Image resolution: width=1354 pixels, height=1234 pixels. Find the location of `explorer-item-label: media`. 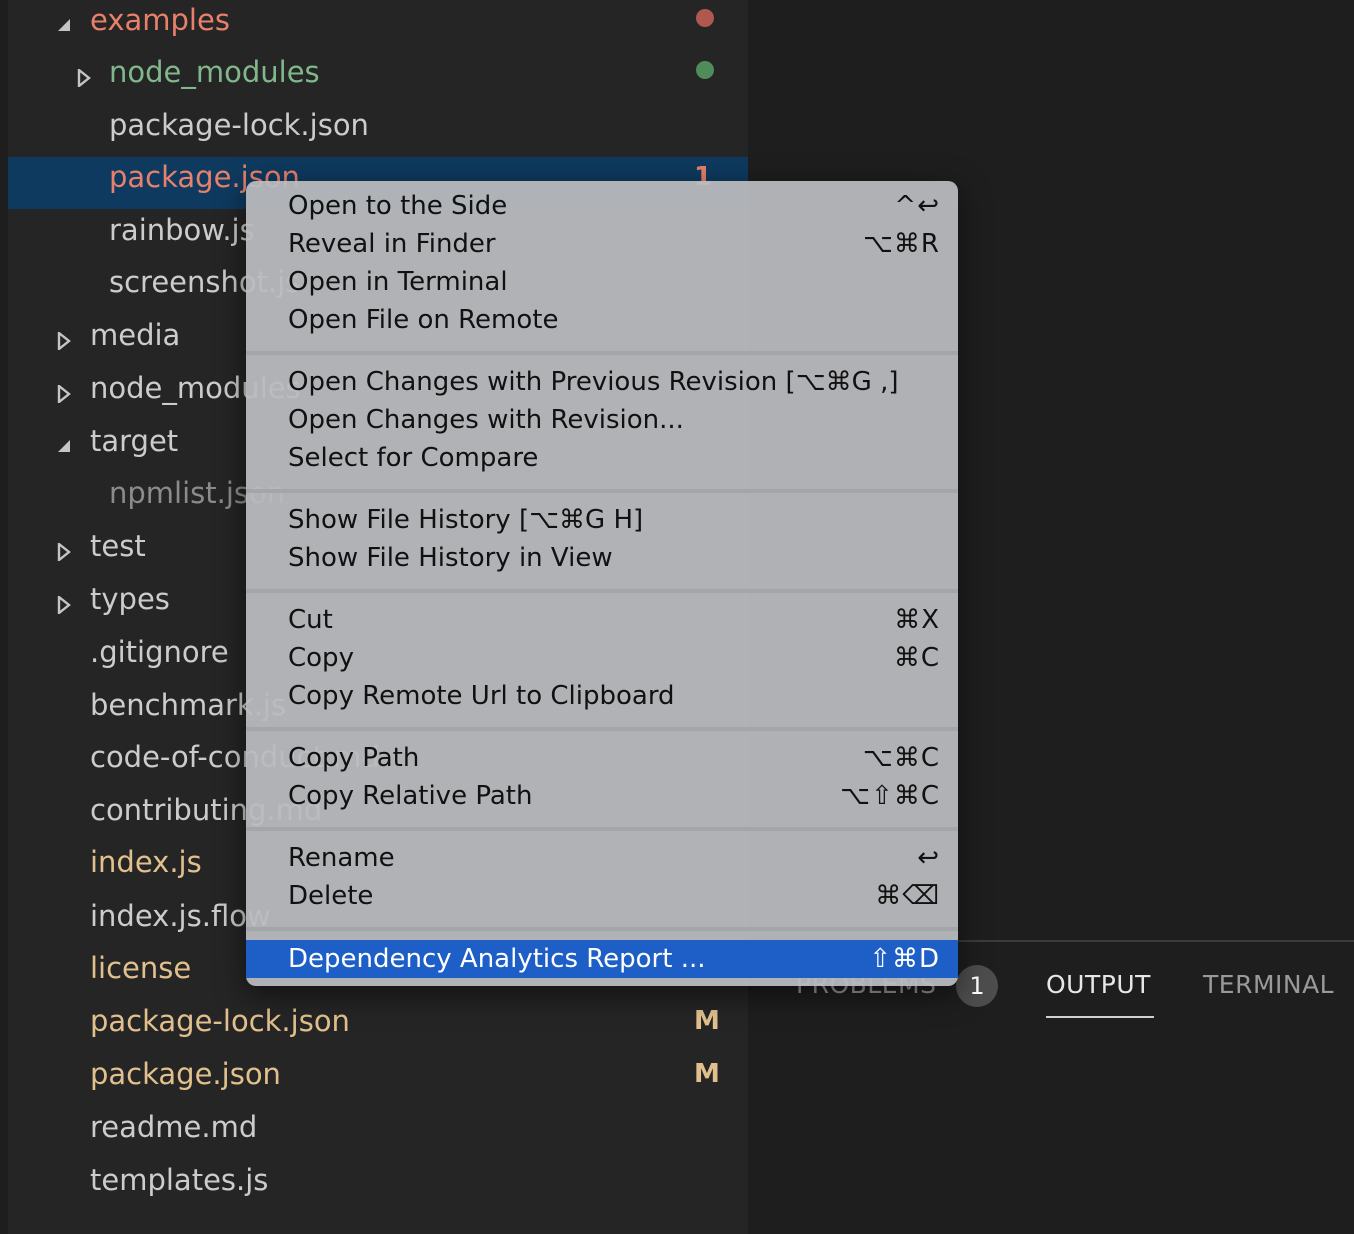

explorer-item-label: media is located at coordinates (135, 335).